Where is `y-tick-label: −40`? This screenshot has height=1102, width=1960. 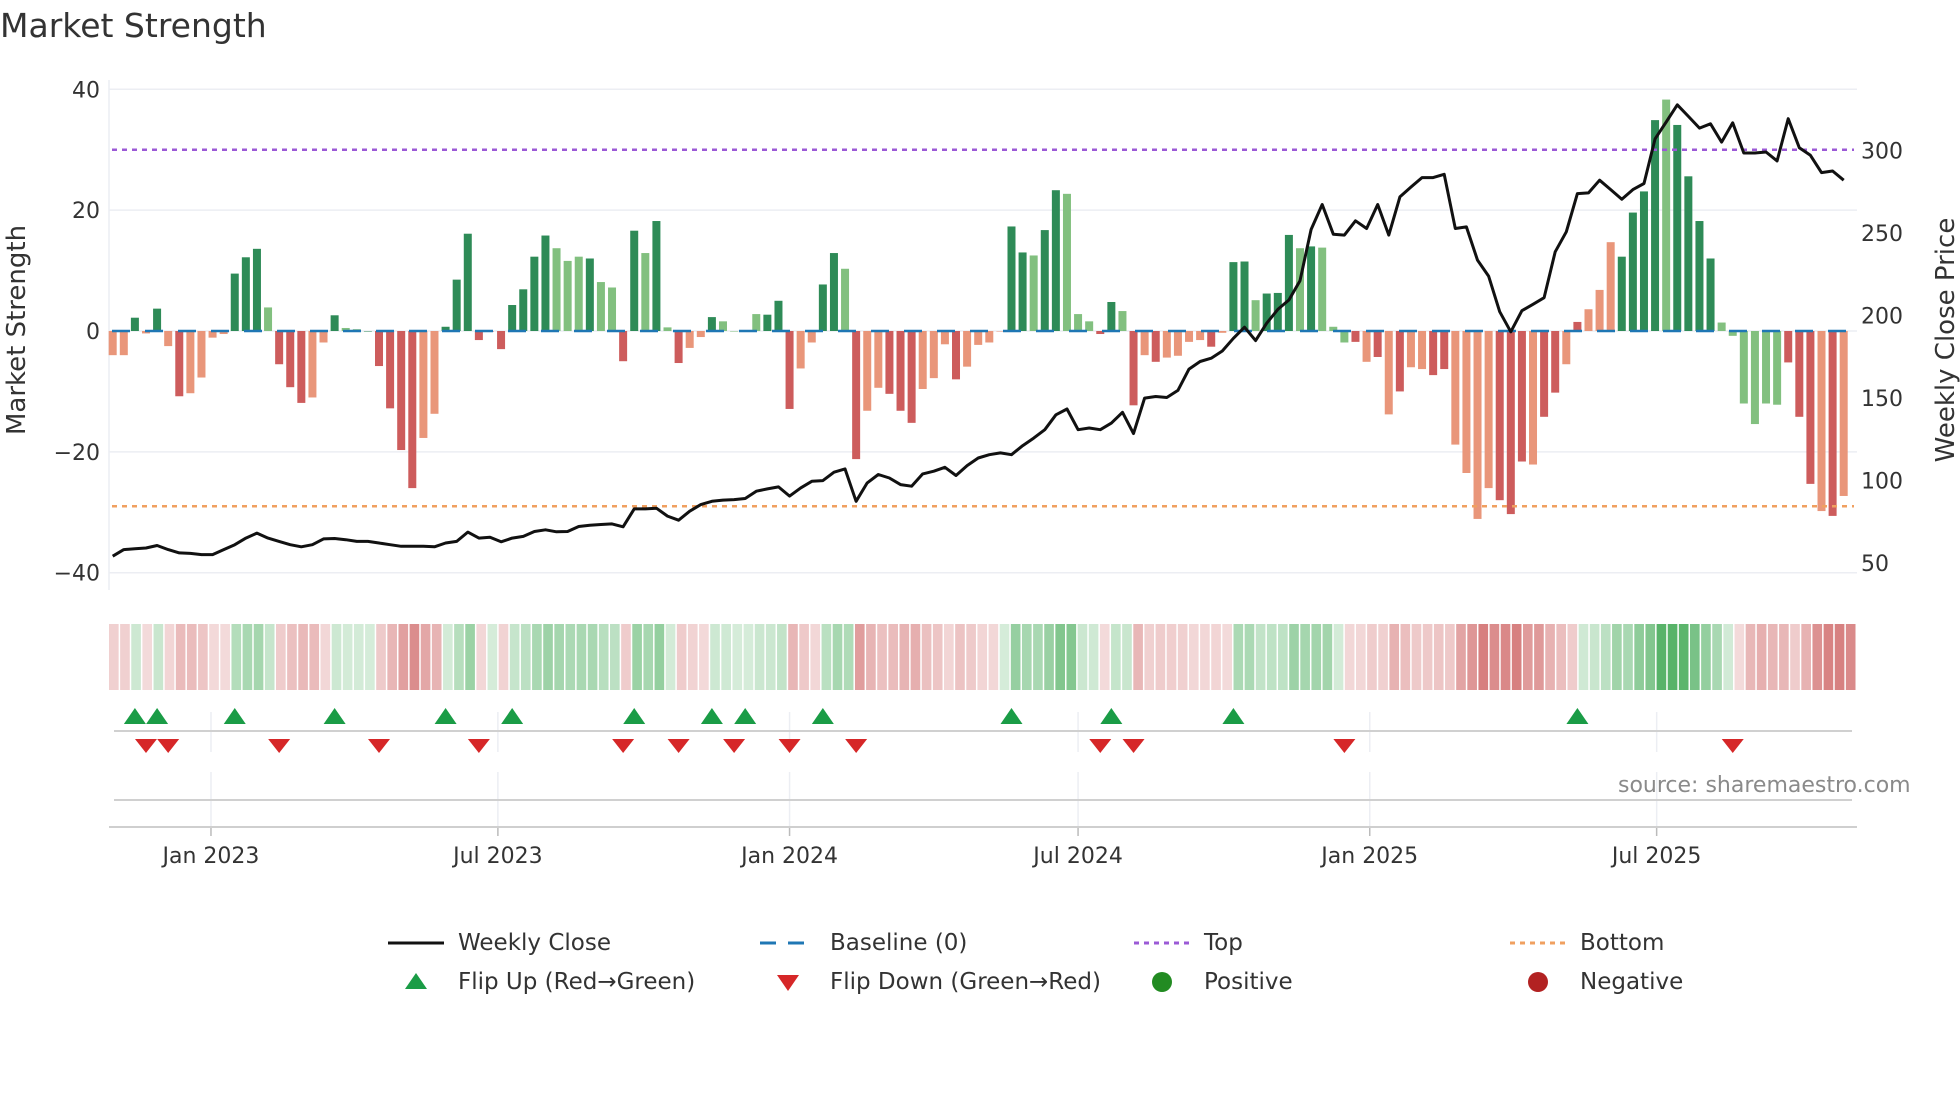
y-tick-label: −40 is located at coordinates (77, 574).